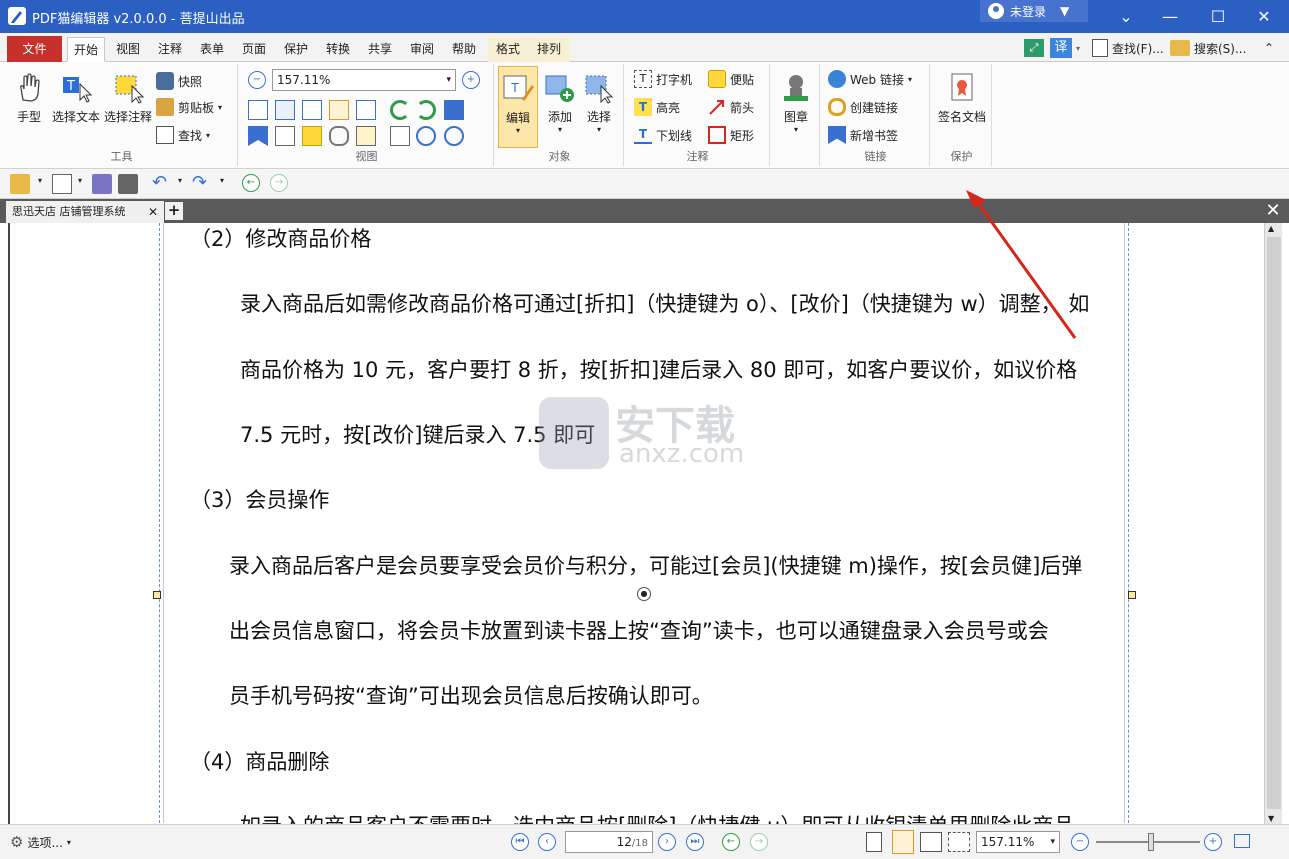  What do you see at coordinates (560, 103) in the screenshot?
I see `add-object-button: 添加 ▾` at bounding box center [560, 103].